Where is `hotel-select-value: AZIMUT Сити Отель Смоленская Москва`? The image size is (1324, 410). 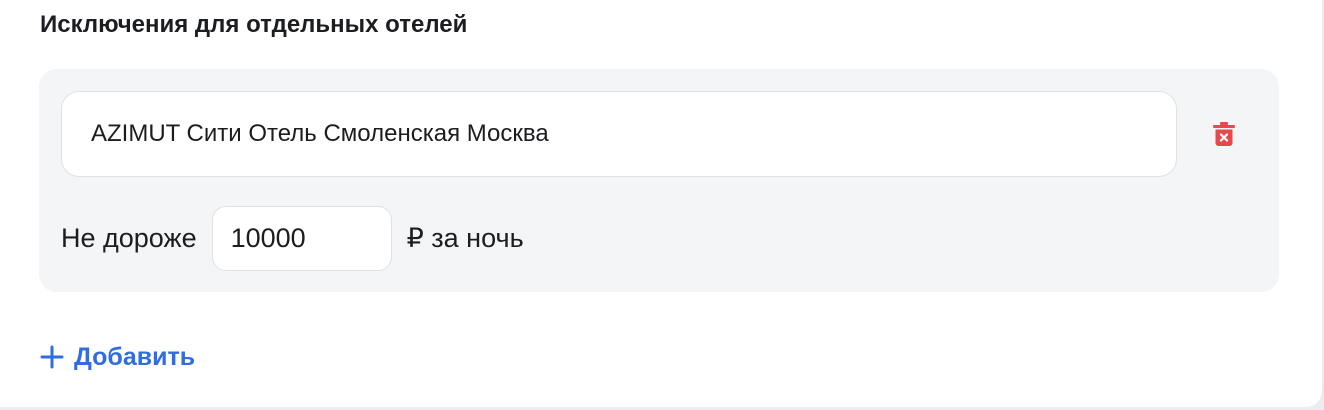 hotel-select-value: AZIMUT Сити Отель Смоленская Москва is located at coordinates (320, 133).